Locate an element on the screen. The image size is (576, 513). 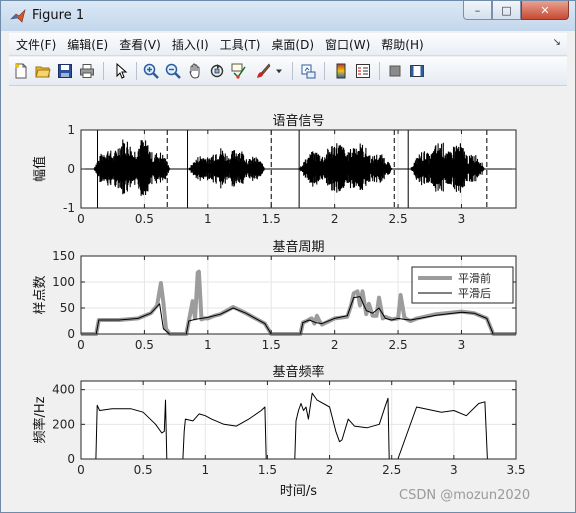
colorbar-icon is located at coordinates (341, 71).